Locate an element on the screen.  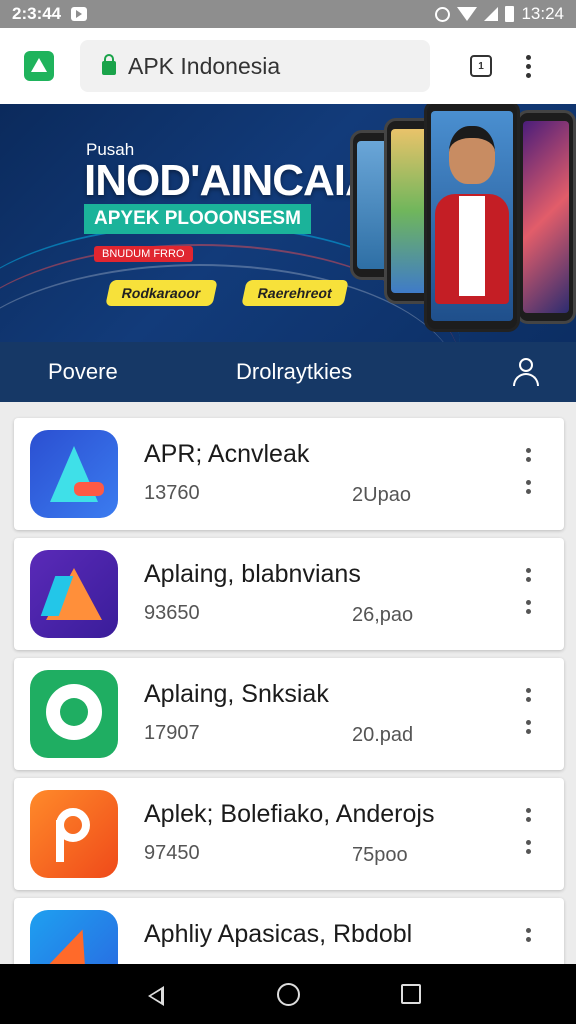
address-bar: APK Indonesia is located at coordinates (255, 66).